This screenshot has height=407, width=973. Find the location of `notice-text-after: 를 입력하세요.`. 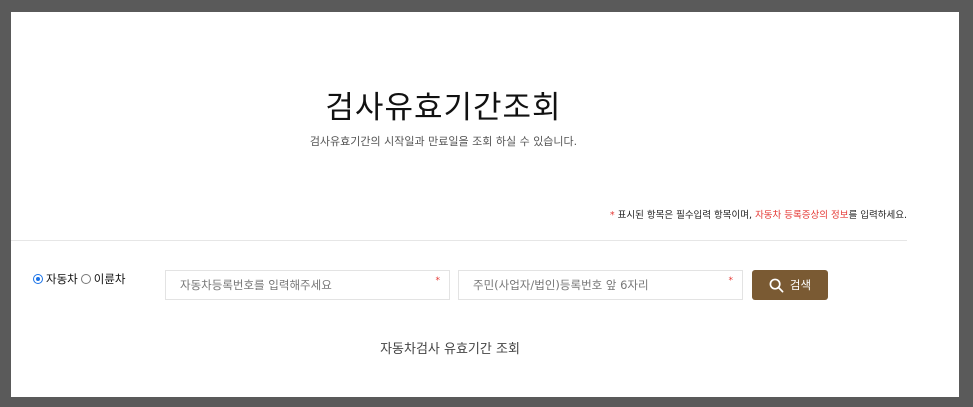

notice-text-after: 를 입력하세요. is located at coordinates (877, 215).